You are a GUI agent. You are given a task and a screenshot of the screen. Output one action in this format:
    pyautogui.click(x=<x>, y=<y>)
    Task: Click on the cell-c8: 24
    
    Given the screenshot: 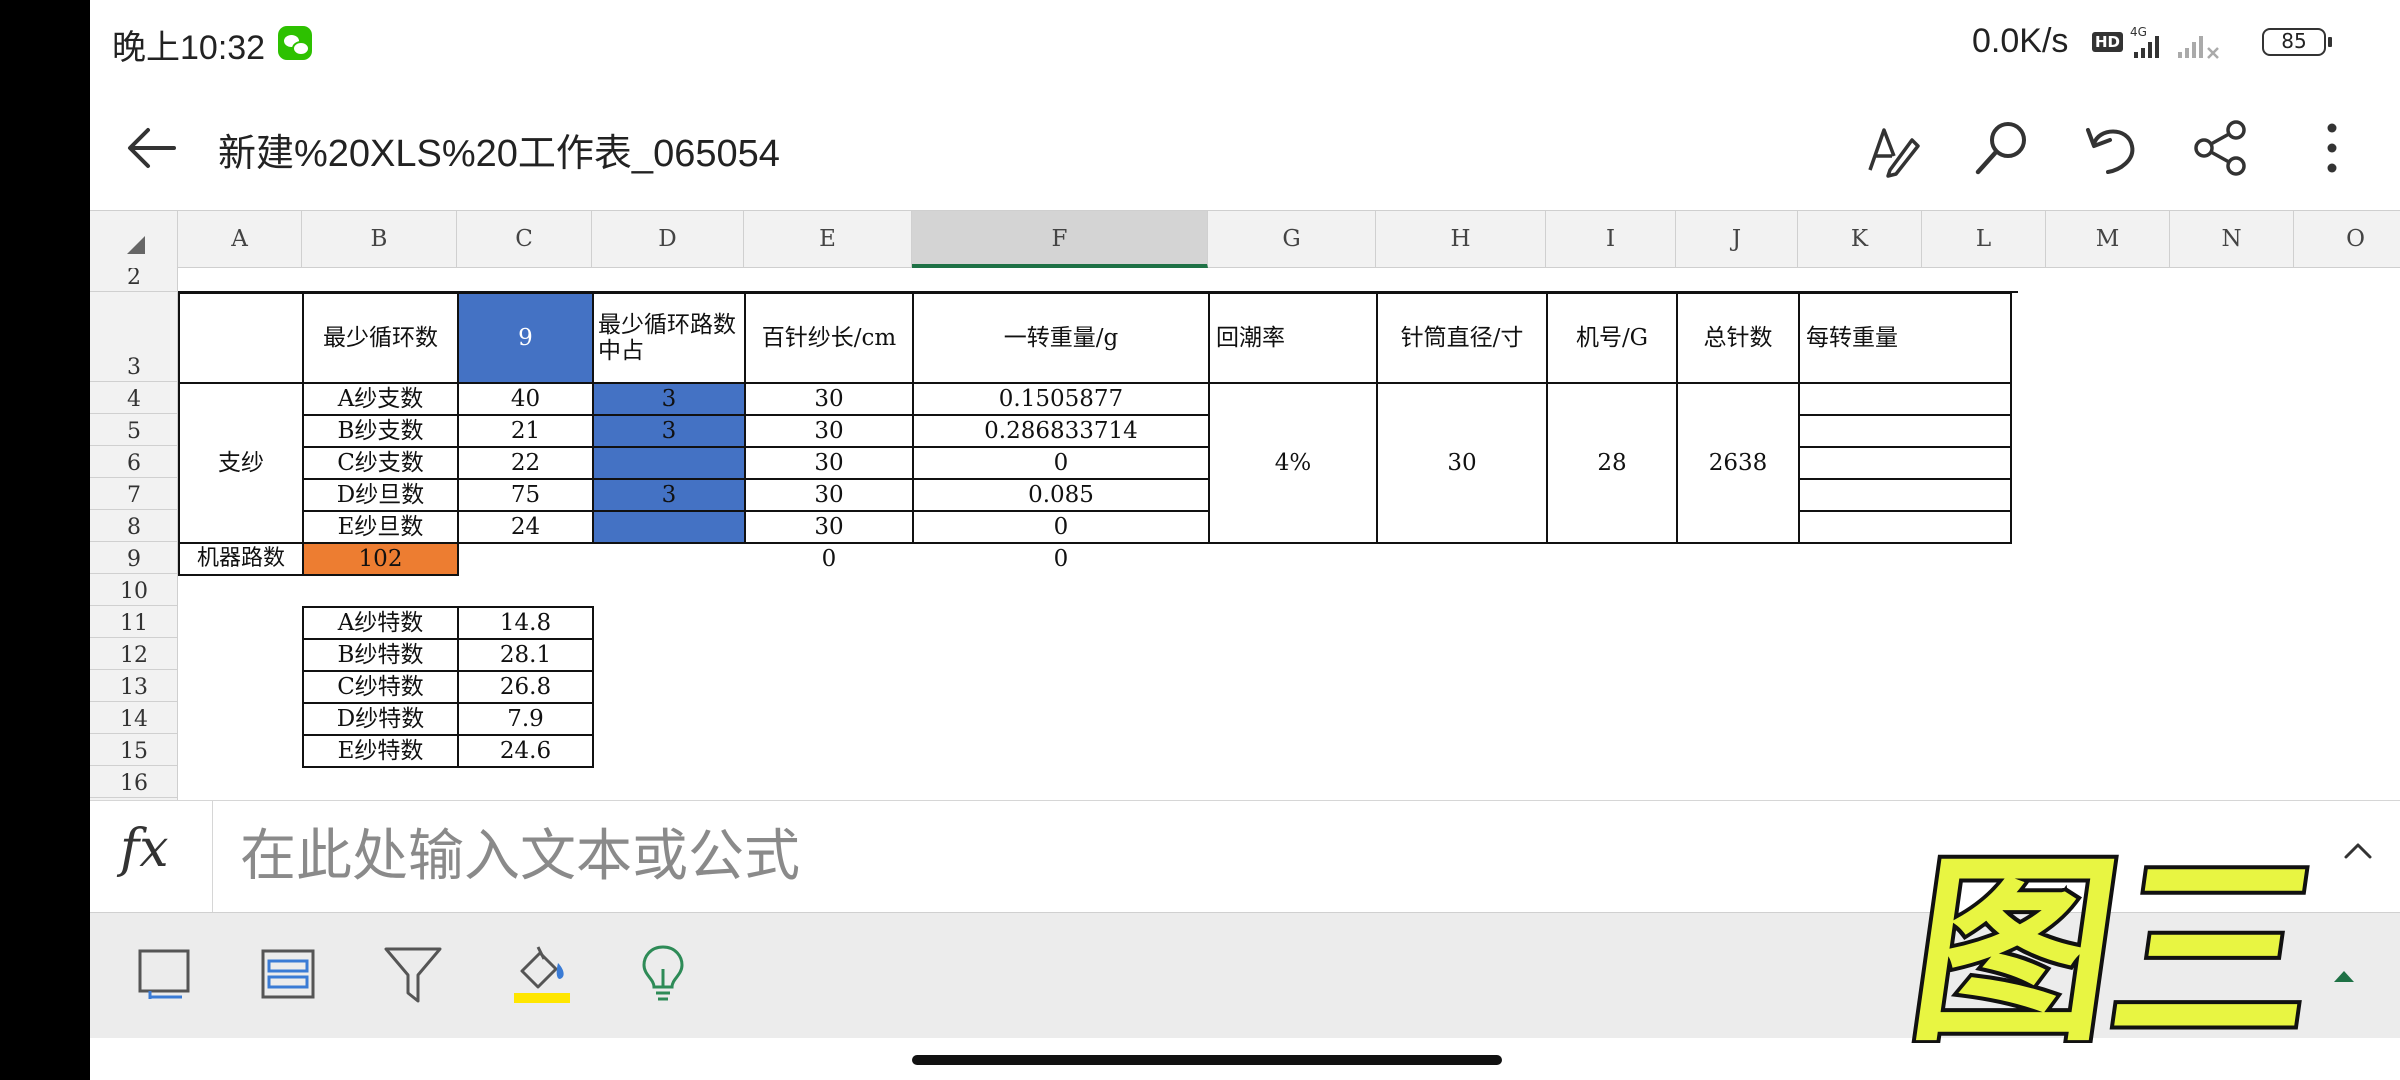 What is the action you would take?
    pyautogui.click(x=525, y=527)
    